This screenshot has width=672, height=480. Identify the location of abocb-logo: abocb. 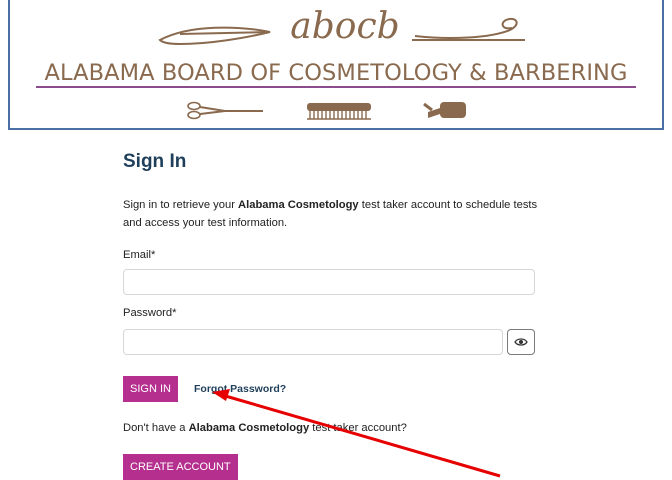
(341, 26).